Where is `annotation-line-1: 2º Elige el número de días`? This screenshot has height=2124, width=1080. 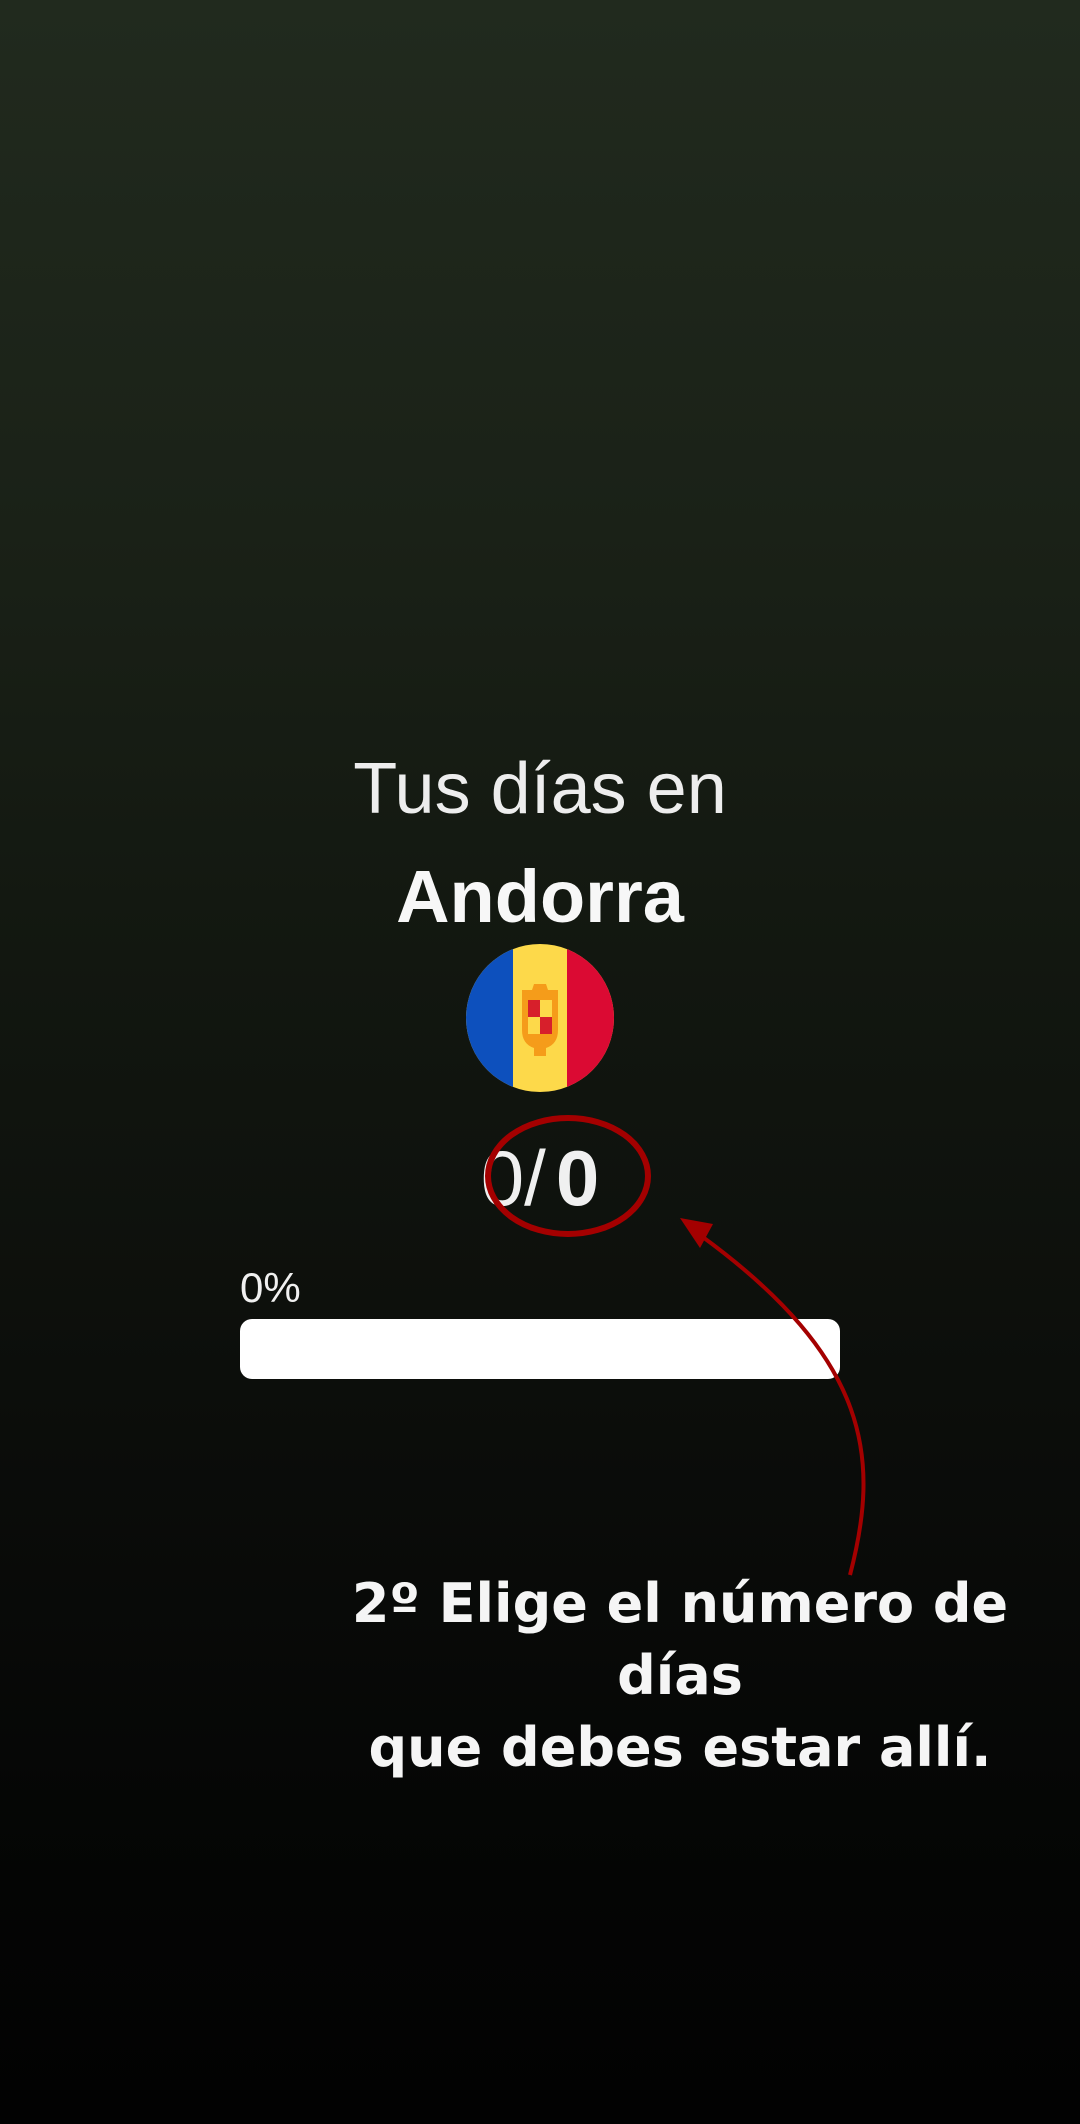 annotation-line-1: 2º Elige el número de días is located at coordinates (680, 1639).